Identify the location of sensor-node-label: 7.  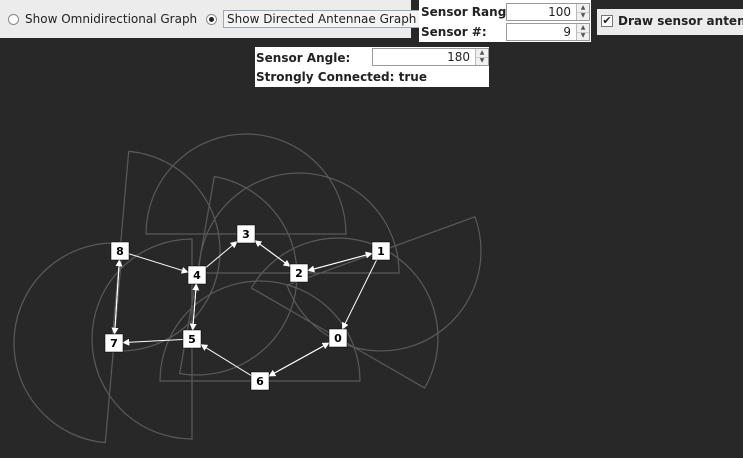
(114, 343).